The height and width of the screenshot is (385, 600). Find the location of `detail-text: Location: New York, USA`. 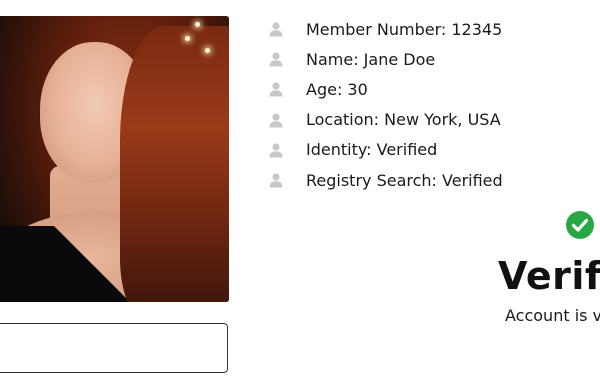

detail-text: Location: New York, USA is located at coordinates (403, 120).